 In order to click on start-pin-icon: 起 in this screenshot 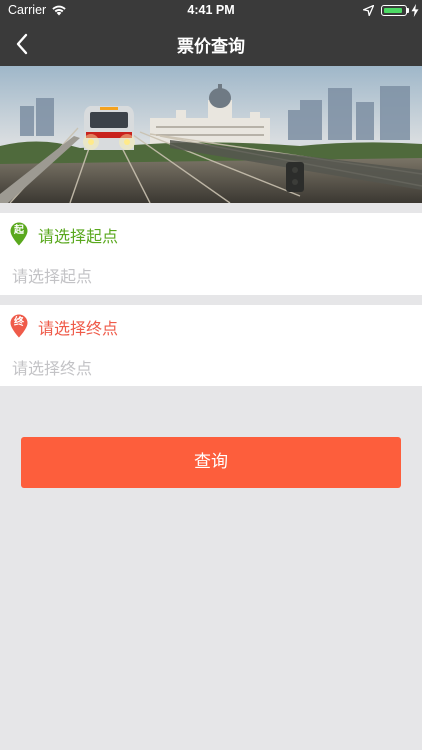, I will do `click(19, 234)`.